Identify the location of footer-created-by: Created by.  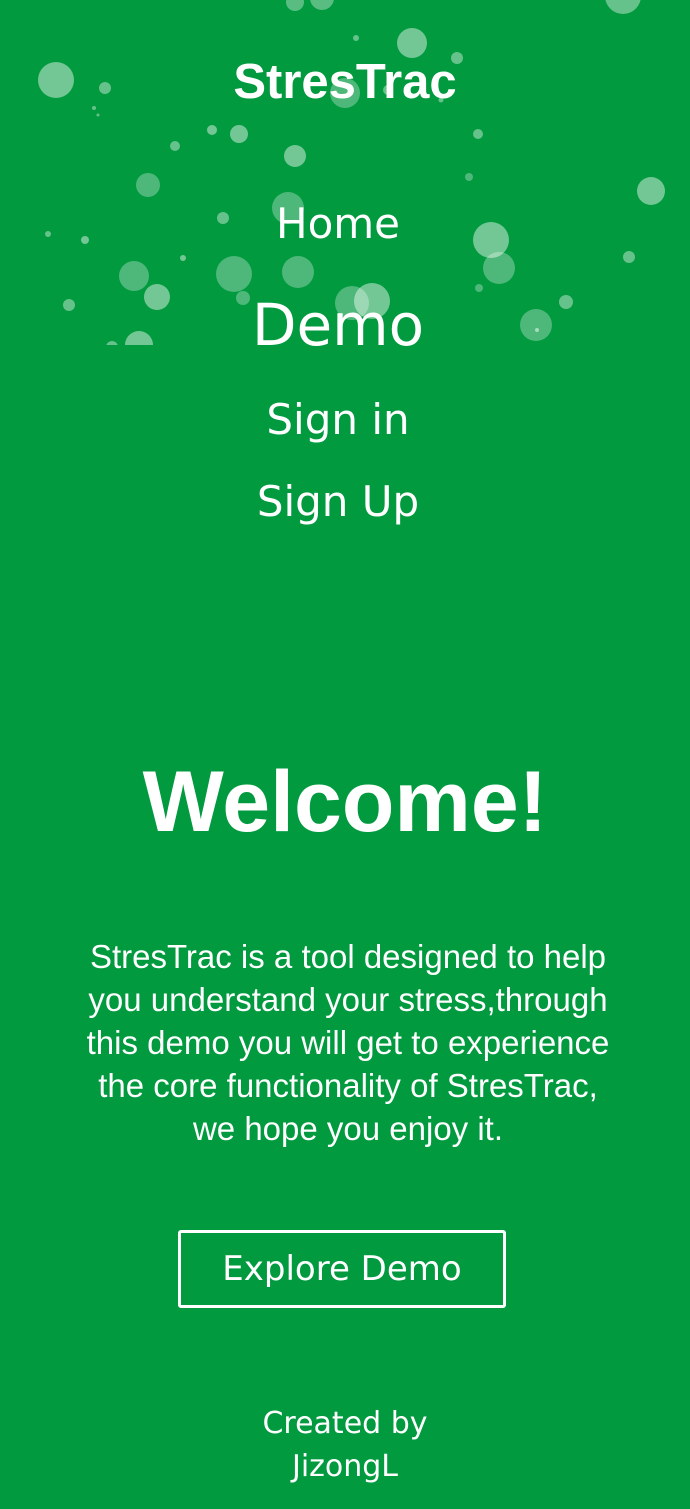
(345, 1423).